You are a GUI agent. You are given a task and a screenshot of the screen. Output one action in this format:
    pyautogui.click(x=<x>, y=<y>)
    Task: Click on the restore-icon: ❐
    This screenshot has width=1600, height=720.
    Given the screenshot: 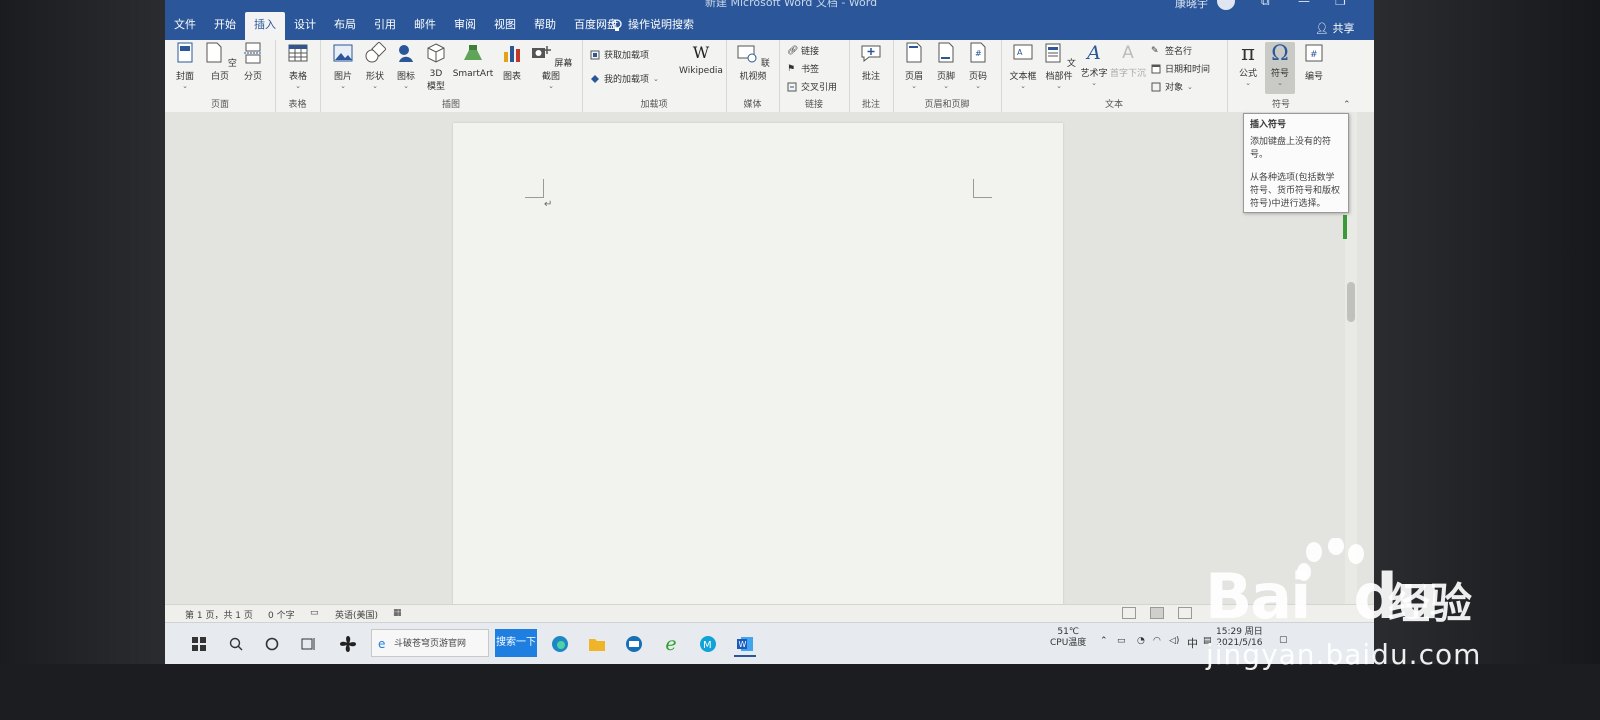 What is the action you would take?
    pyautogui.click(x=1340, y=4)
    